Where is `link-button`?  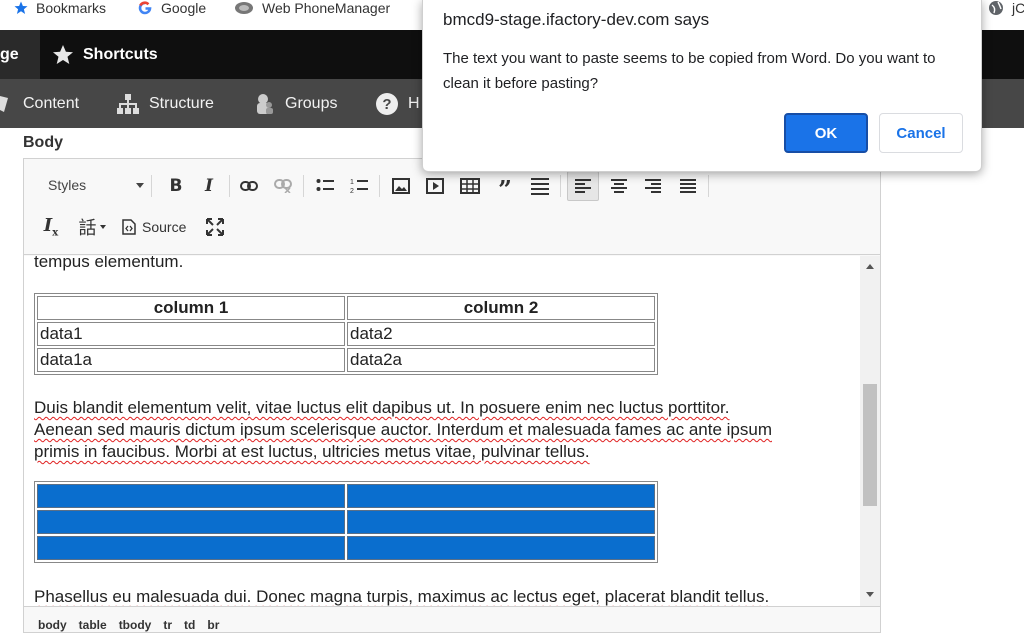
link-button is located at coordinates (249, 186).